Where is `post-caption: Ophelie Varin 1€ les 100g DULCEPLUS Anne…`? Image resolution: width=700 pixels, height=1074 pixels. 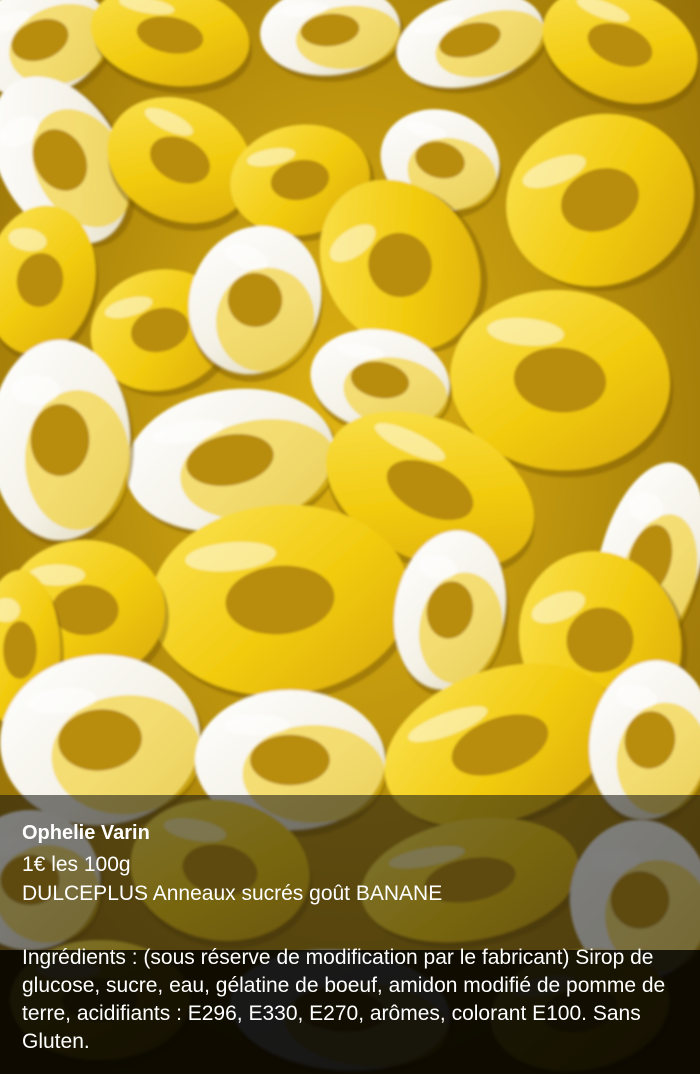 post-caption: Ophelie Varin 1€ les 100g DULCEPLUS Anne… is located at coordinates (350, 864).